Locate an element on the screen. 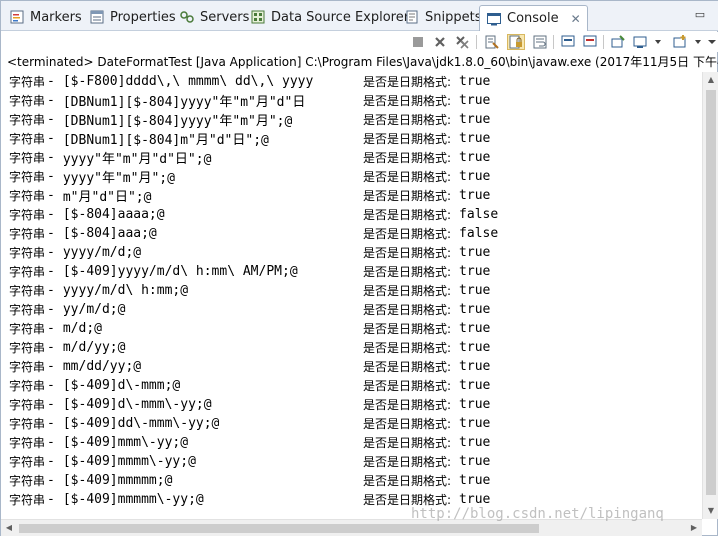 The image size is (718, 536). tab-label: Console is located at coordinates (533, 18).